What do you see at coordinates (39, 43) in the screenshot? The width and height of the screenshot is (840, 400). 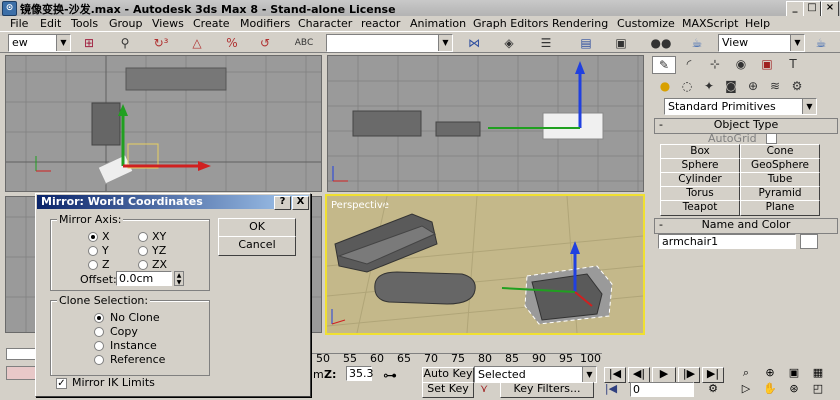 I see `selection-filter-dropdown: ew ▼` at bounding box center [39, 43].